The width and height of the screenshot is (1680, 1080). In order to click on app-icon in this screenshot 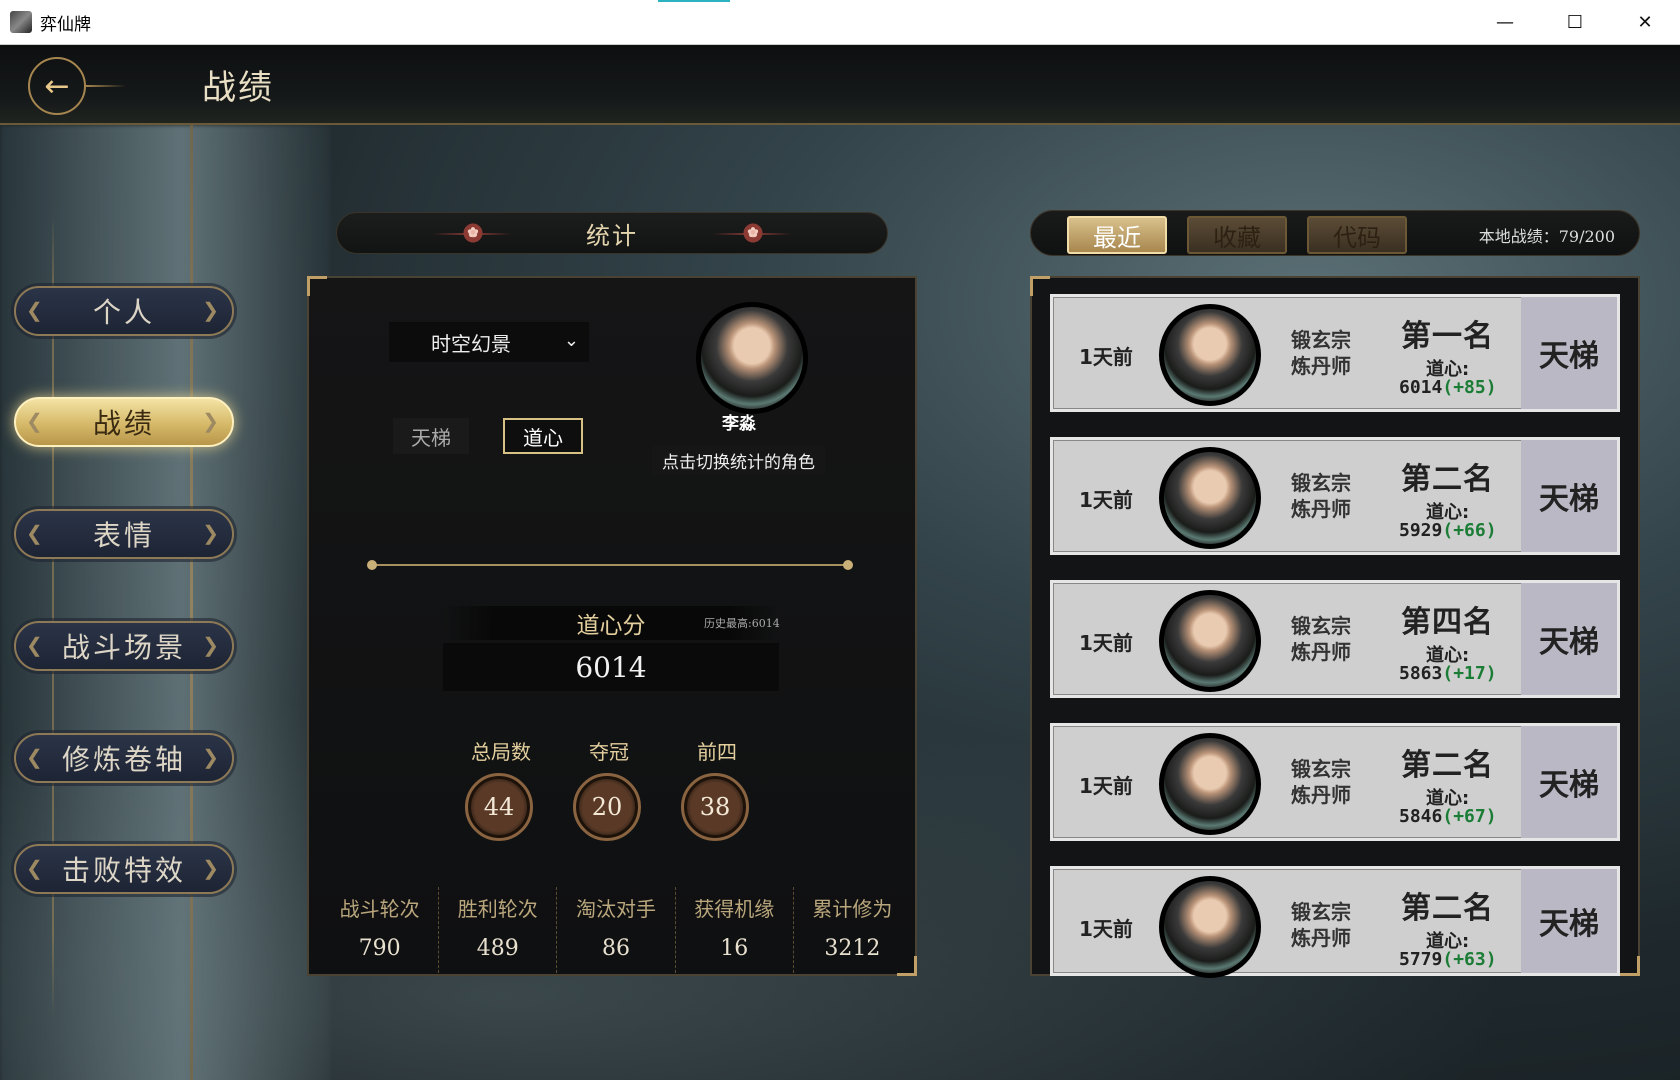, I will do `click(21, 22)`.